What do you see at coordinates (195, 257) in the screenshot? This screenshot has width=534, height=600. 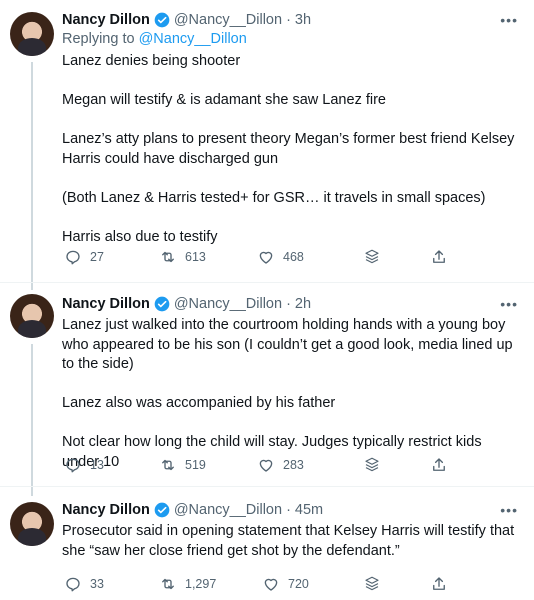 I see `retweet-count: 613` at bounding box center [195, 257].